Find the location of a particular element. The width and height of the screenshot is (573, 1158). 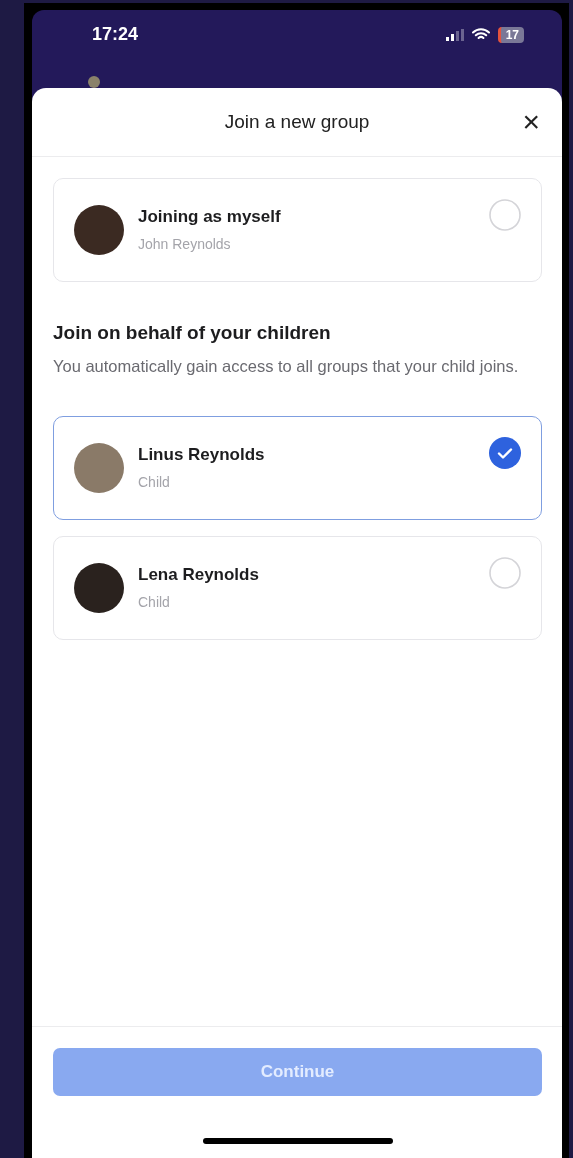

section-heading: Join on behalf of your children is located at coordinates (192, 333).